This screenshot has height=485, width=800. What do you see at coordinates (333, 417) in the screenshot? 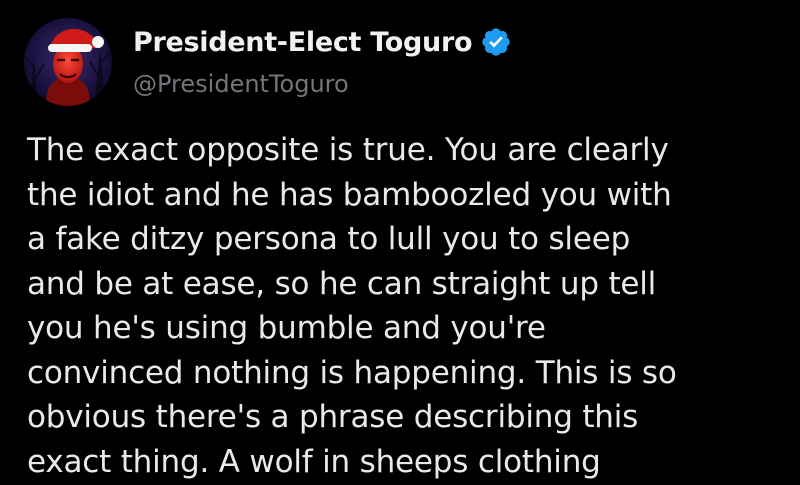
I see `tweet-text-line: obvious there's a phrase describing this` at bounding box center [333, 417].